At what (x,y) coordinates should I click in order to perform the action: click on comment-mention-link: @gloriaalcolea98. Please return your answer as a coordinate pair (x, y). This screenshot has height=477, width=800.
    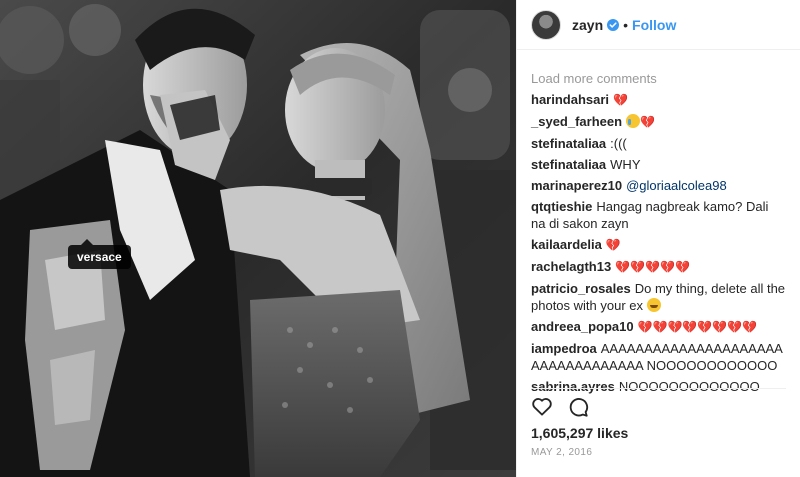
    Looking at the image, I should click on (676, 185).